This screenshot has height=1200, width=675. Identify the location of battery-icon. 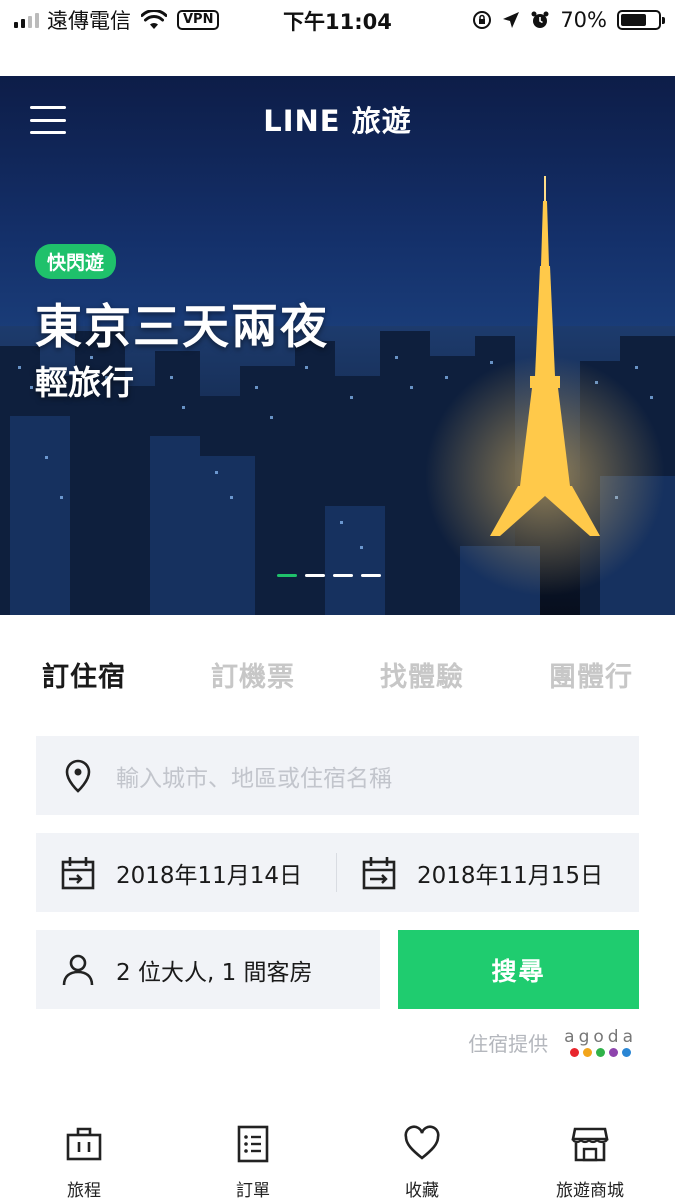
(641, 20).